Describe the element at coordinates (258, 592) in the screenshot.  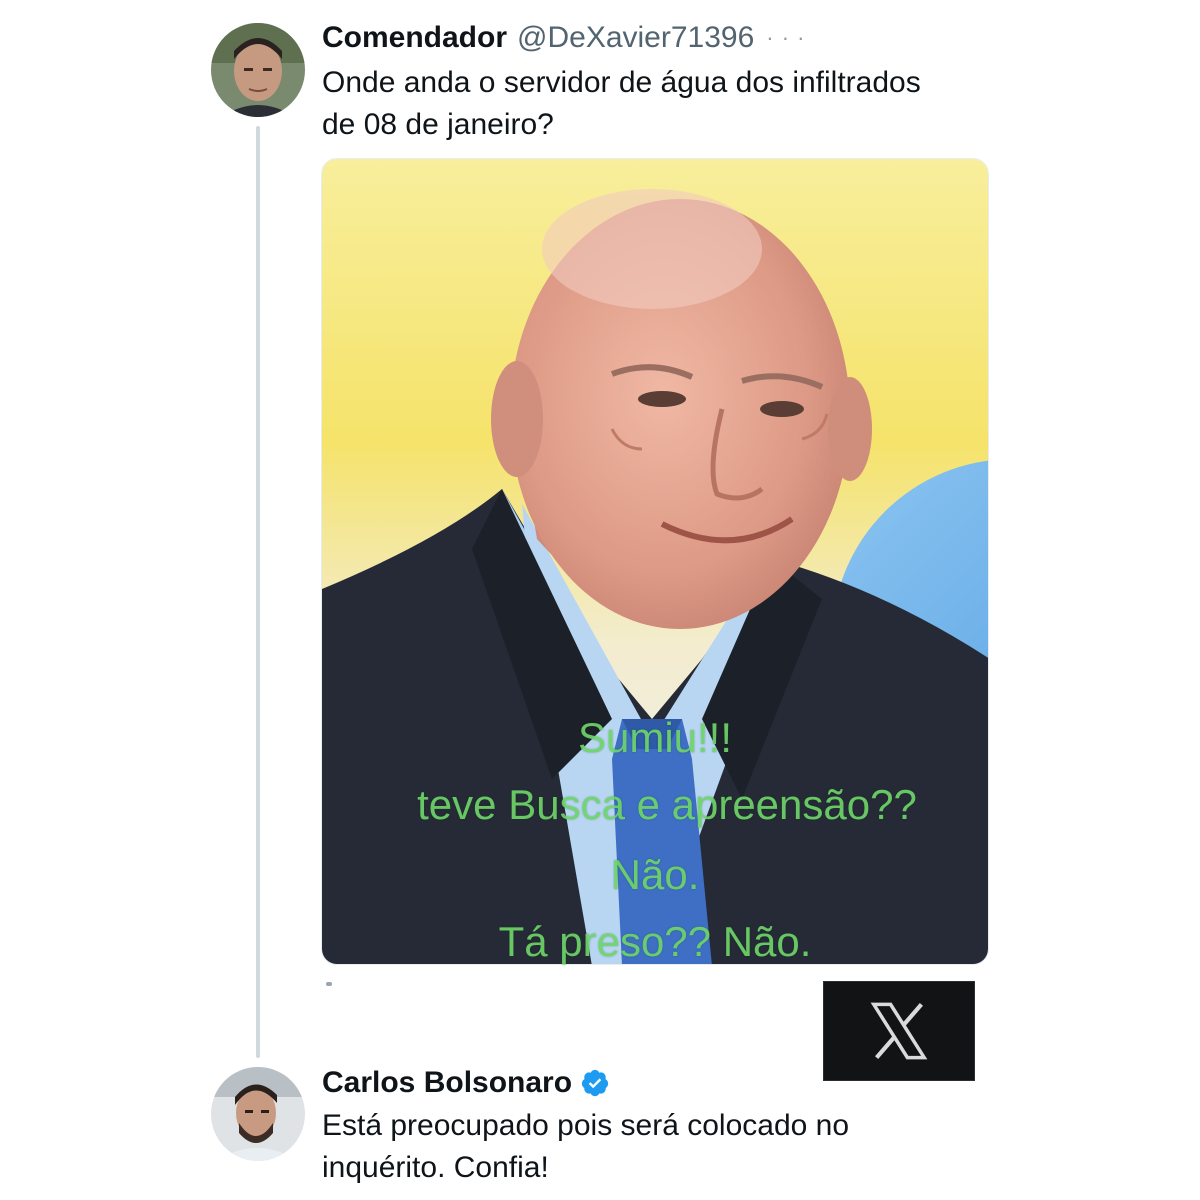
I see `thread-connector-line` at that location.